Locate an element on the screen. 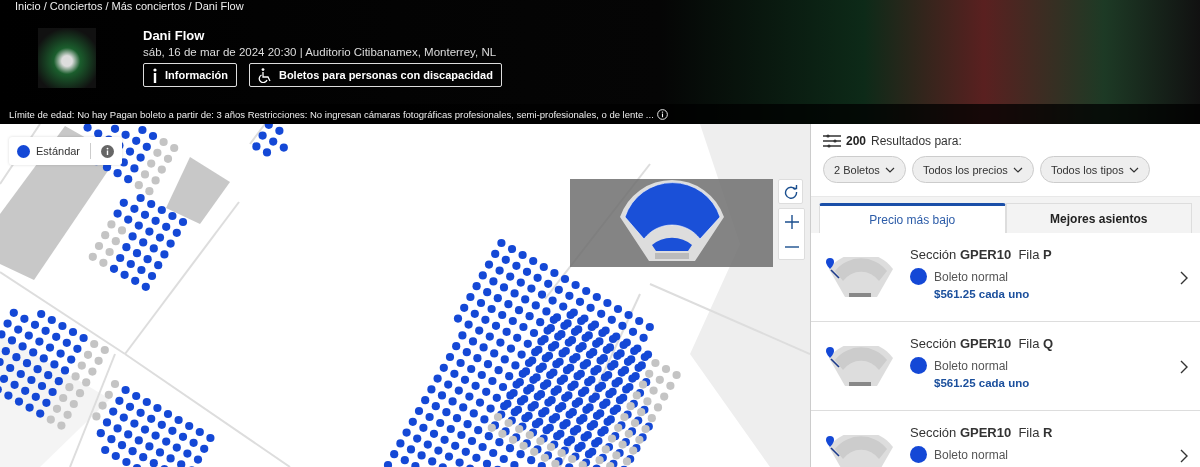 This screenshot has width=1200, height=467. section-row-title: Sección GPER10 Fila R is located at coordinates (982, 432).